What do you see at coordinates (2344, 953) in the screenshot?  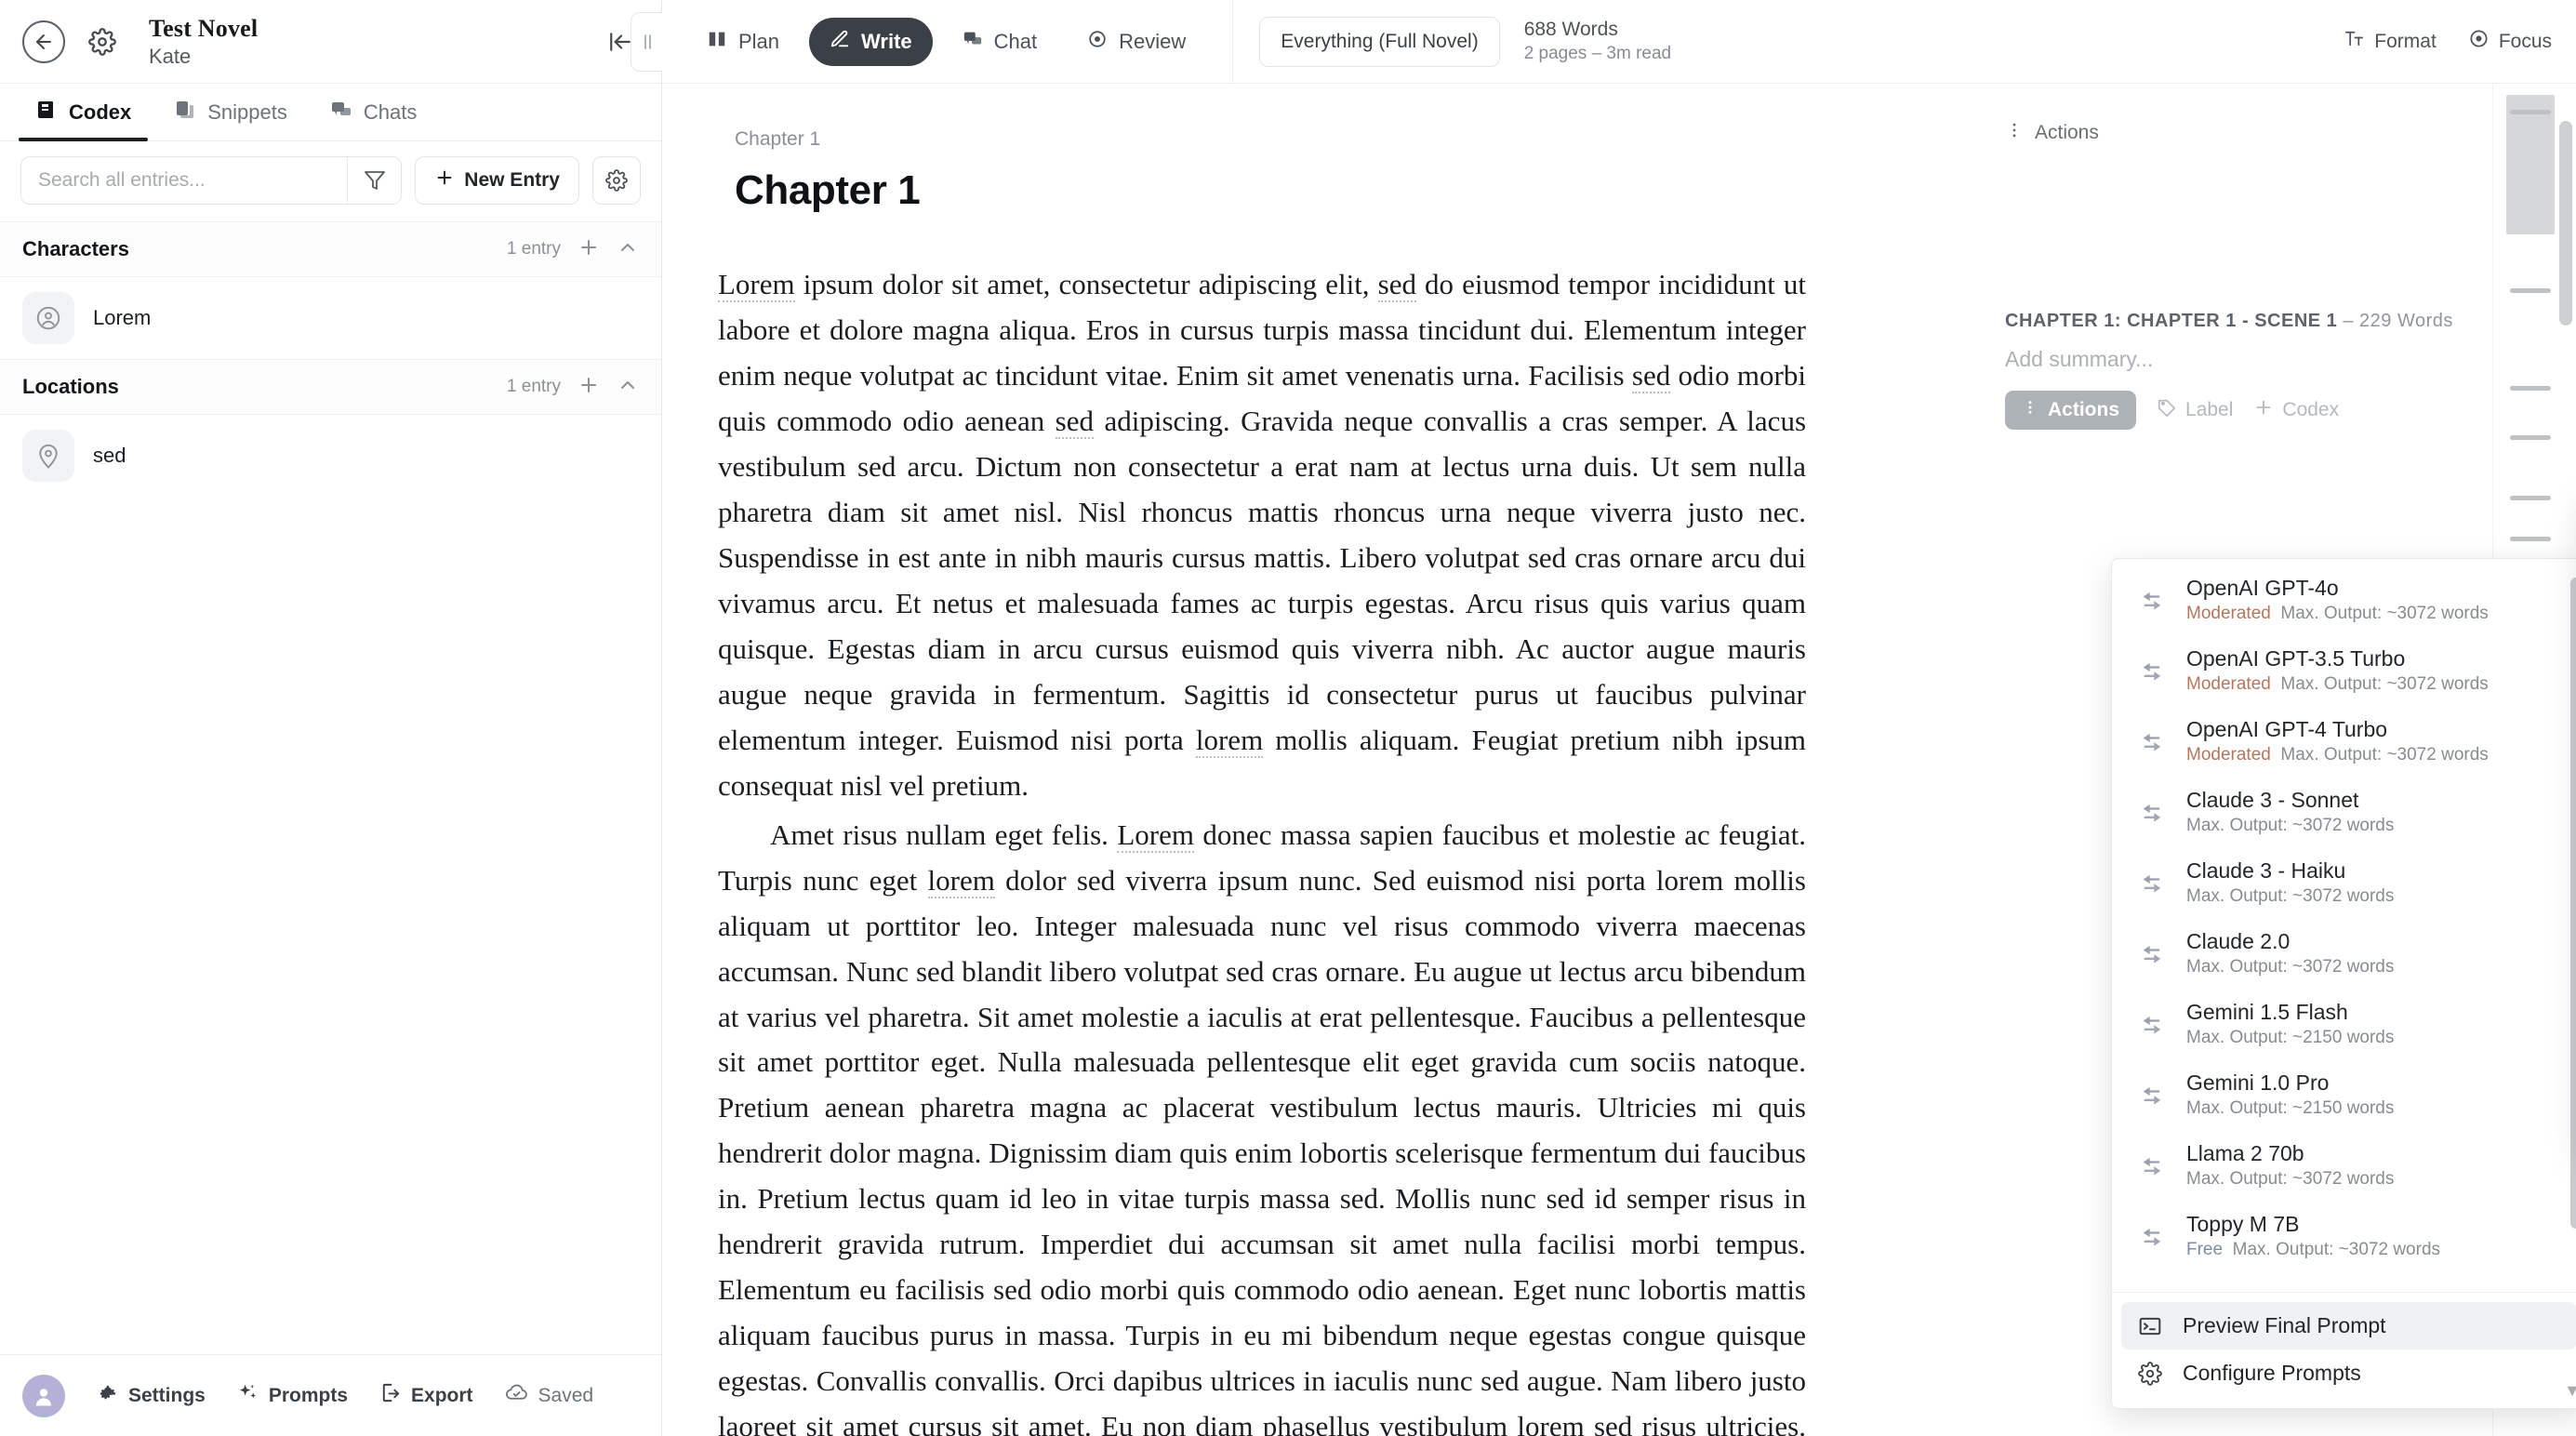 I see `list-item: Claude 2.0 Max. Output: ~3072 words` at bounding box center [2344, 953].